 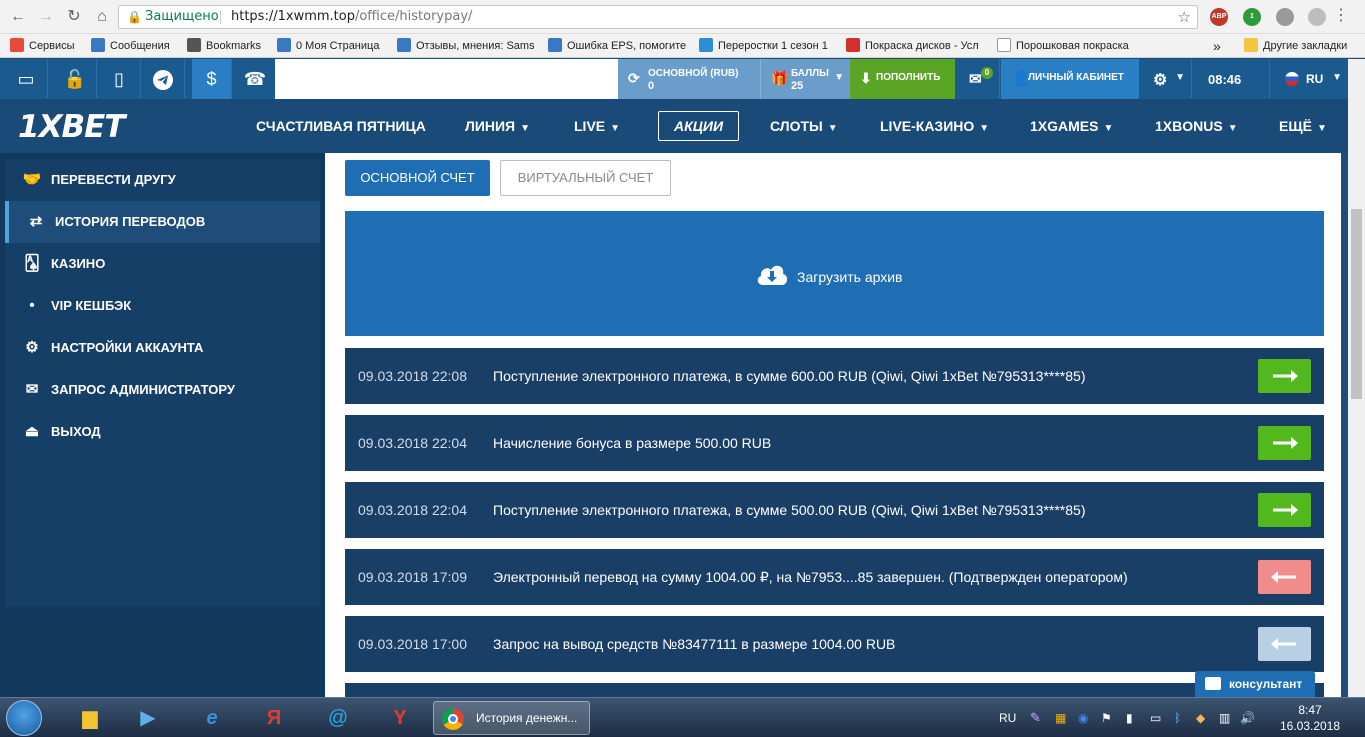 I want to click on office-tray-icon: ▦, so click(x=1060, y=717).